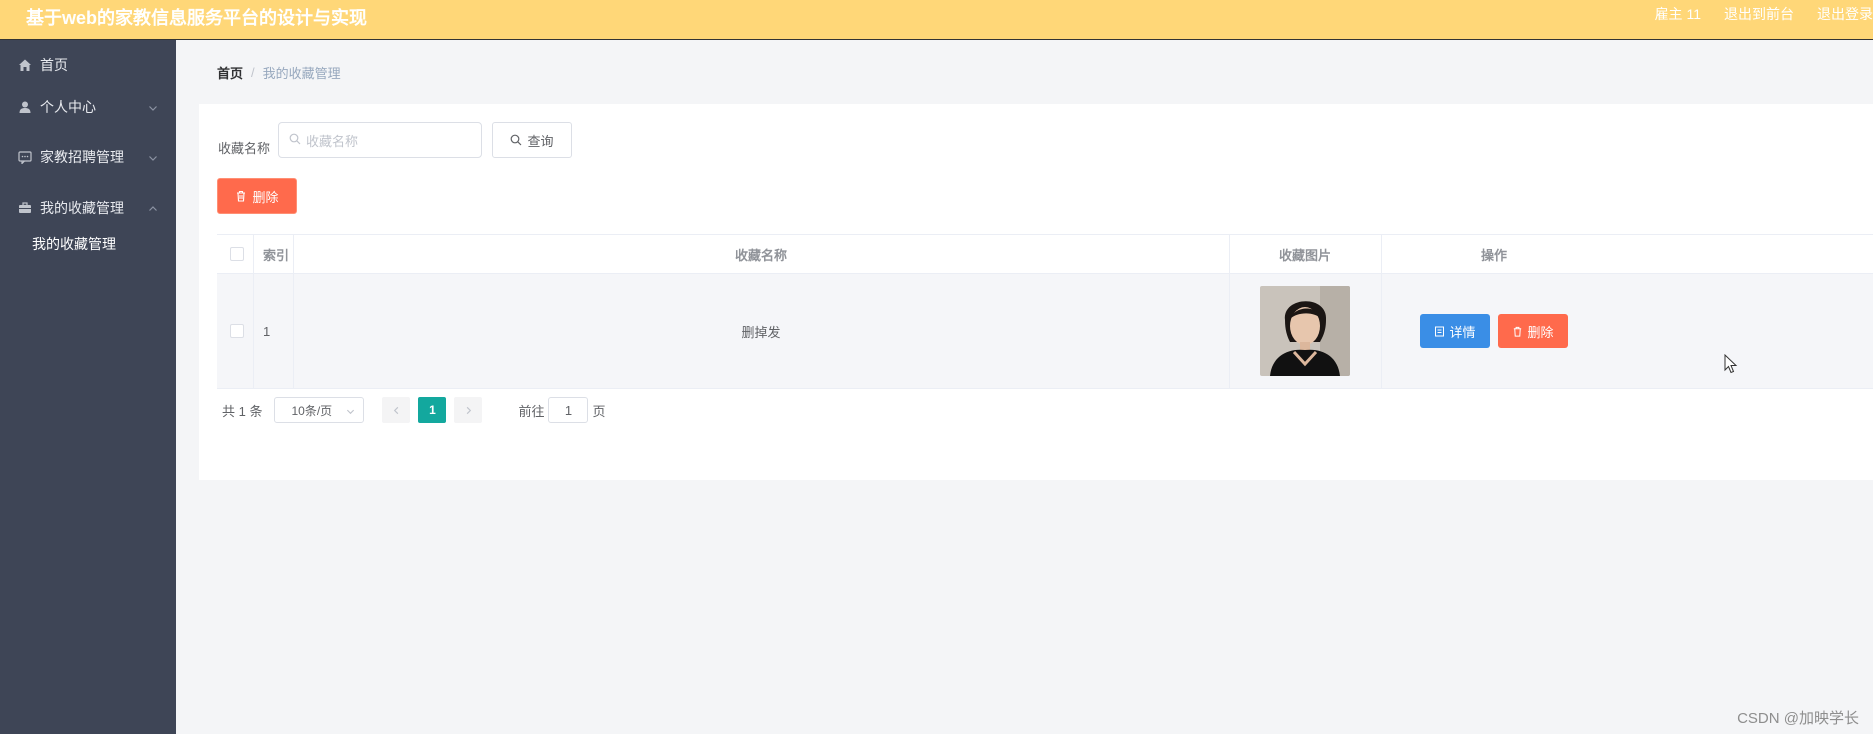  Describe the element at coordinates (531, 411) in the screenshot. I see `goto-label: 前往` at that location.